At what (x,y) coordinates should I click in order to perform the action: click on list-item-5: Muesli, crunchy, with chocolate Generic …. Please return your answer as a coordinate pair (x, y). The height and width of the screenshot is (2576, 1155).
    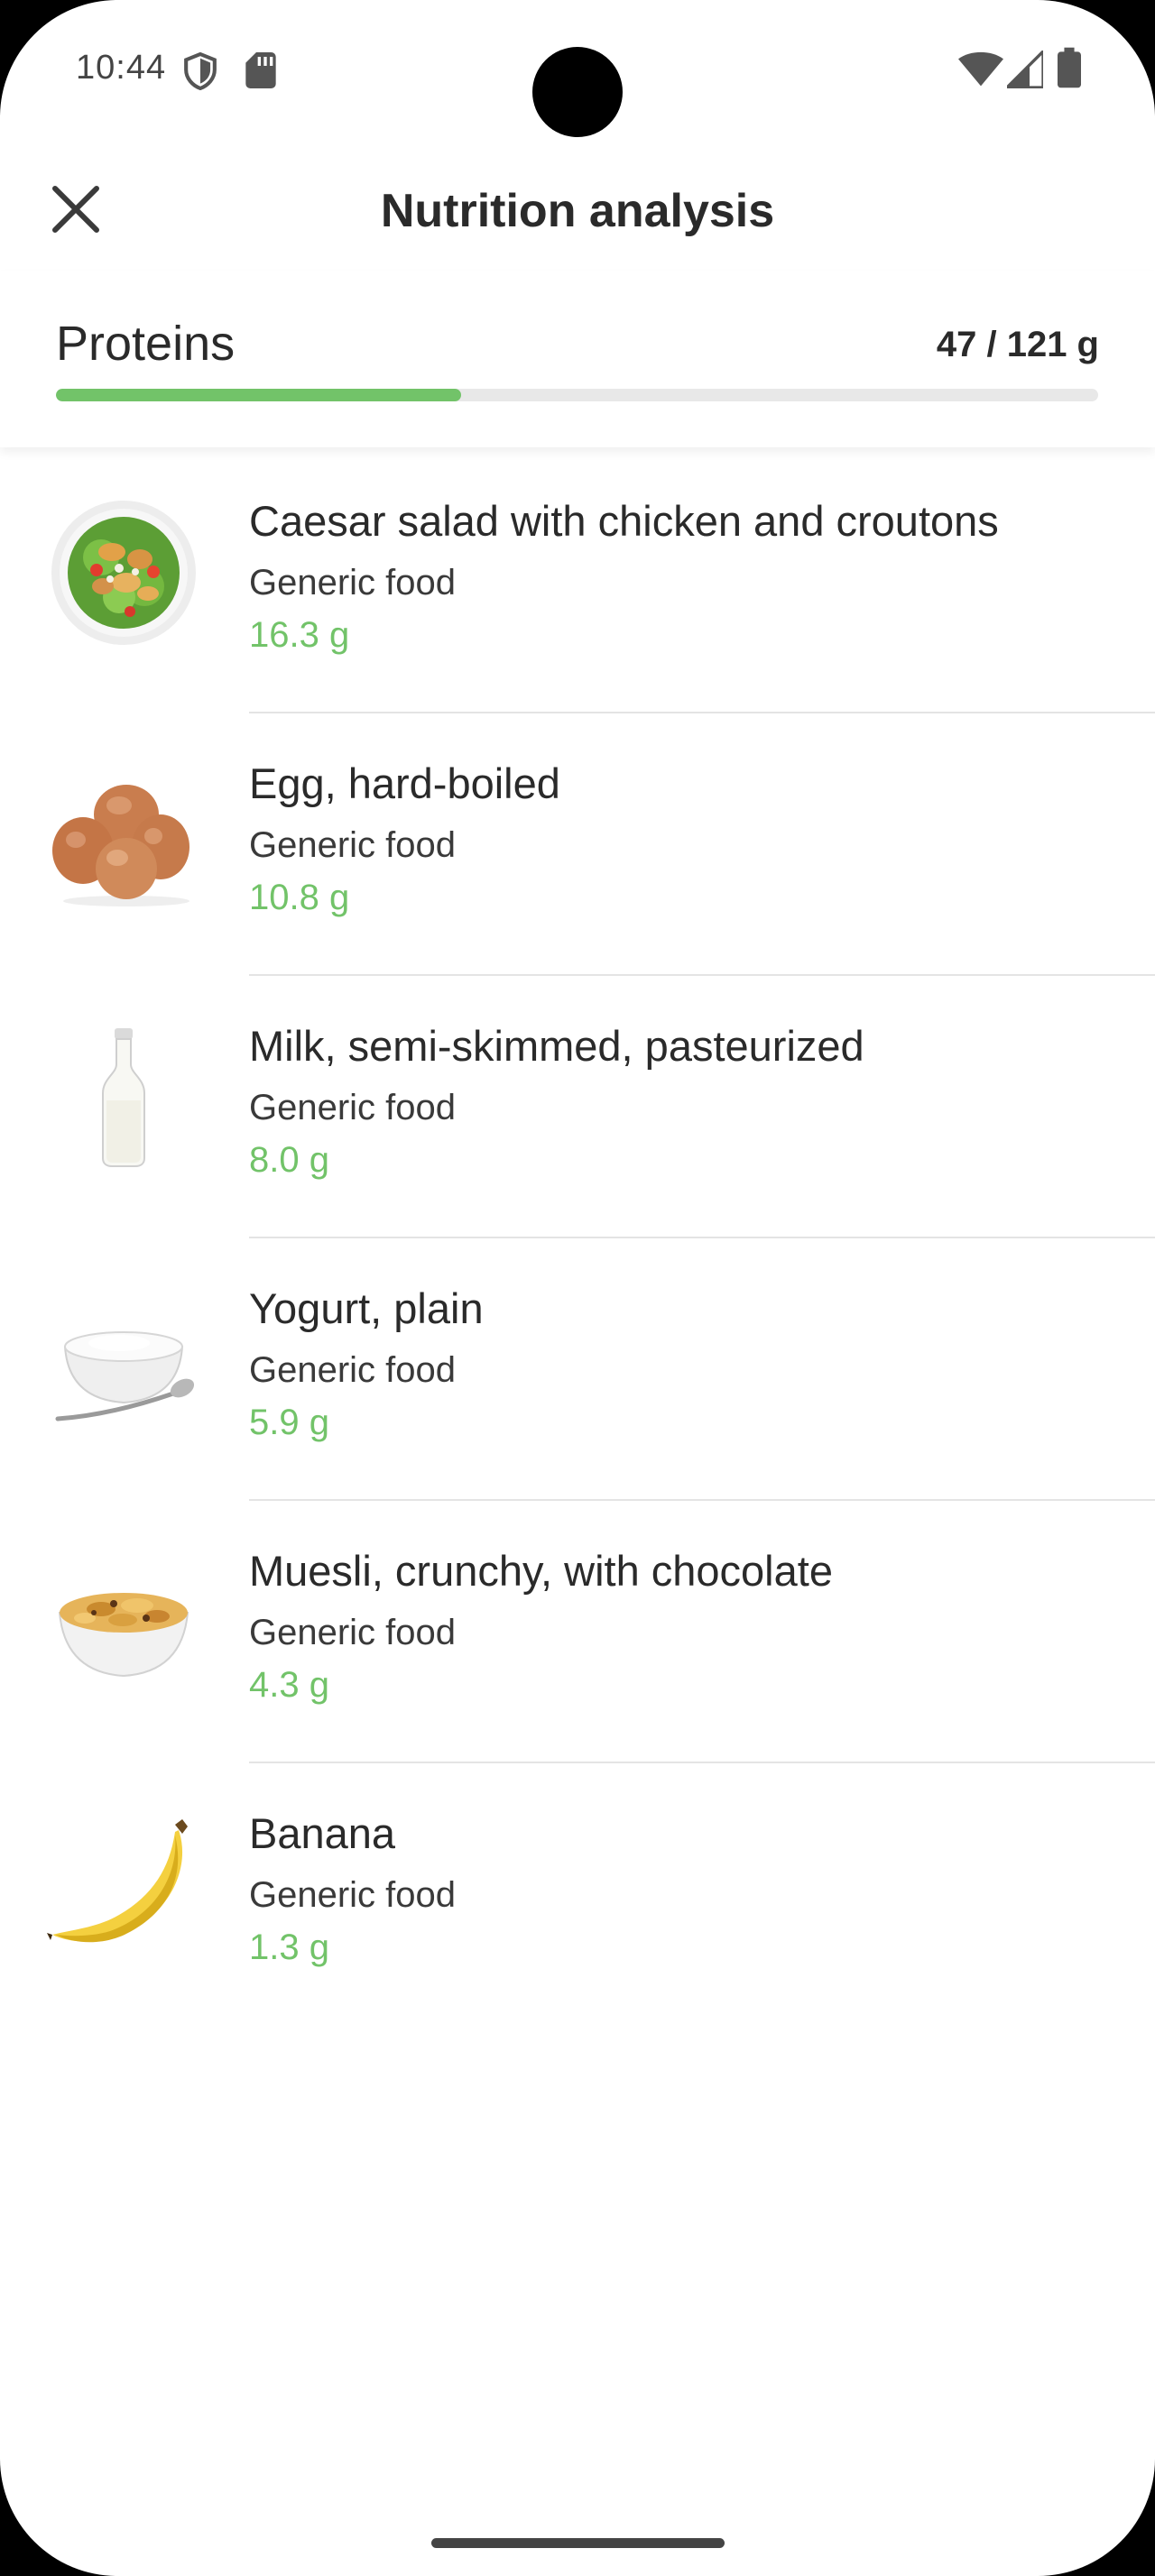
    Looking at the image, I should click on (577, 1632).